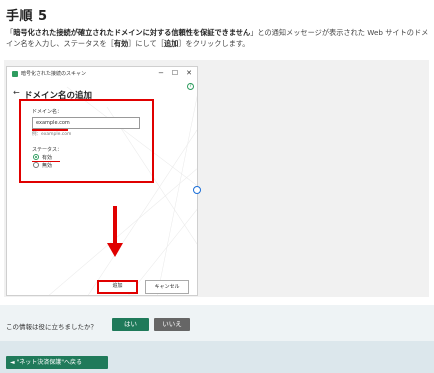  What do you see at coordinates (190, 86) in the screenshot?
I see `help-icon: ?` at bounding box center [190, 86].